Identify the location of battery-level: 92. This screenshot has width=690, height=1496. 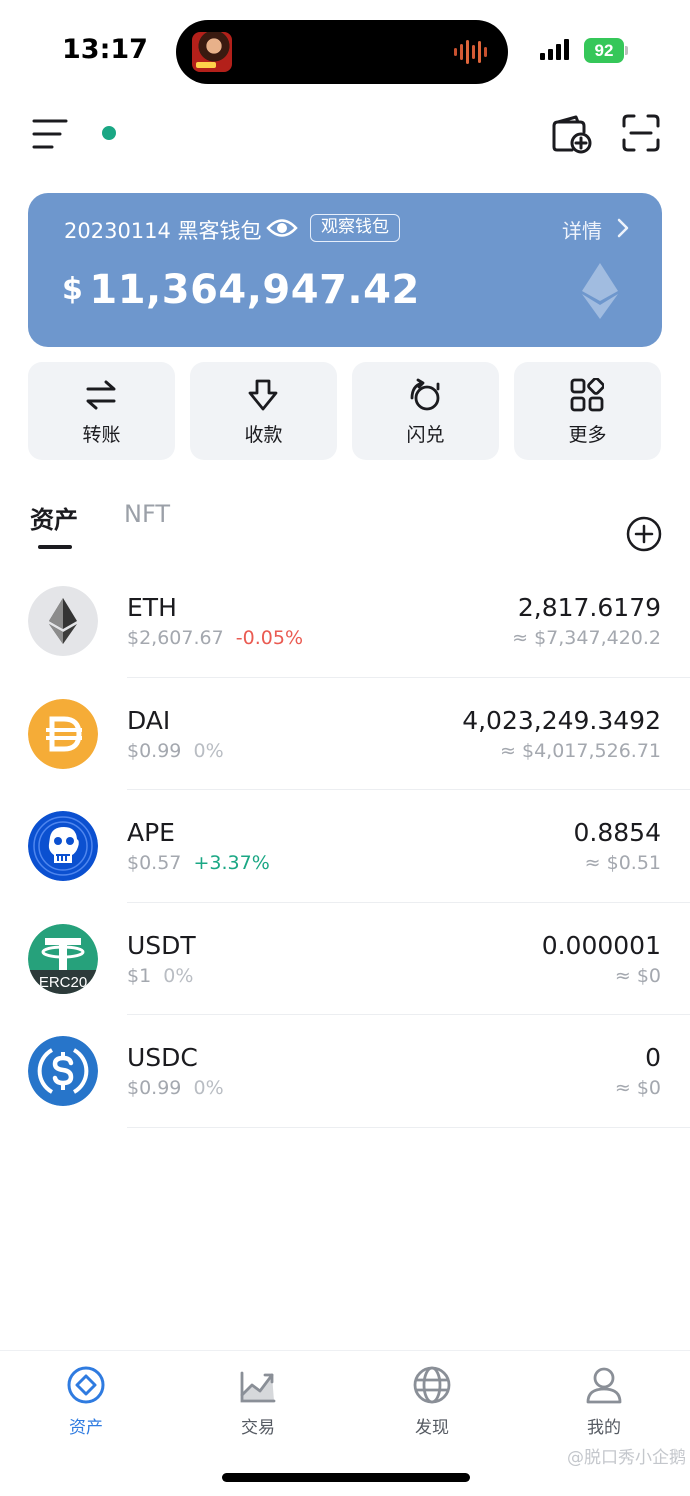
(604, 50).